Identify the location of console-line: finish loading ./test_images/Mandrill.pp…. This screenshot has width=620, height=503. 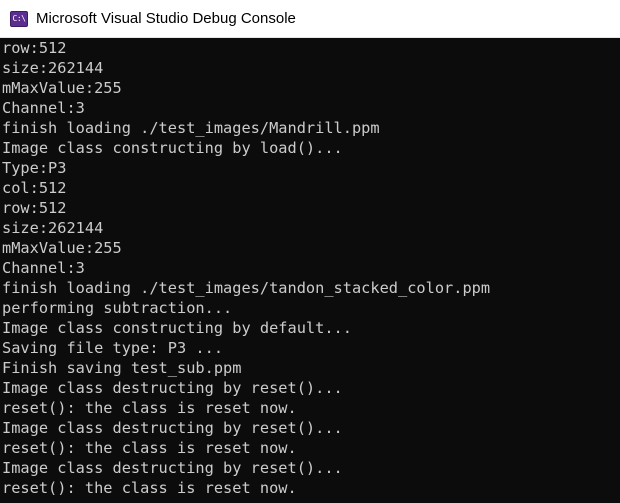
(191, 128).